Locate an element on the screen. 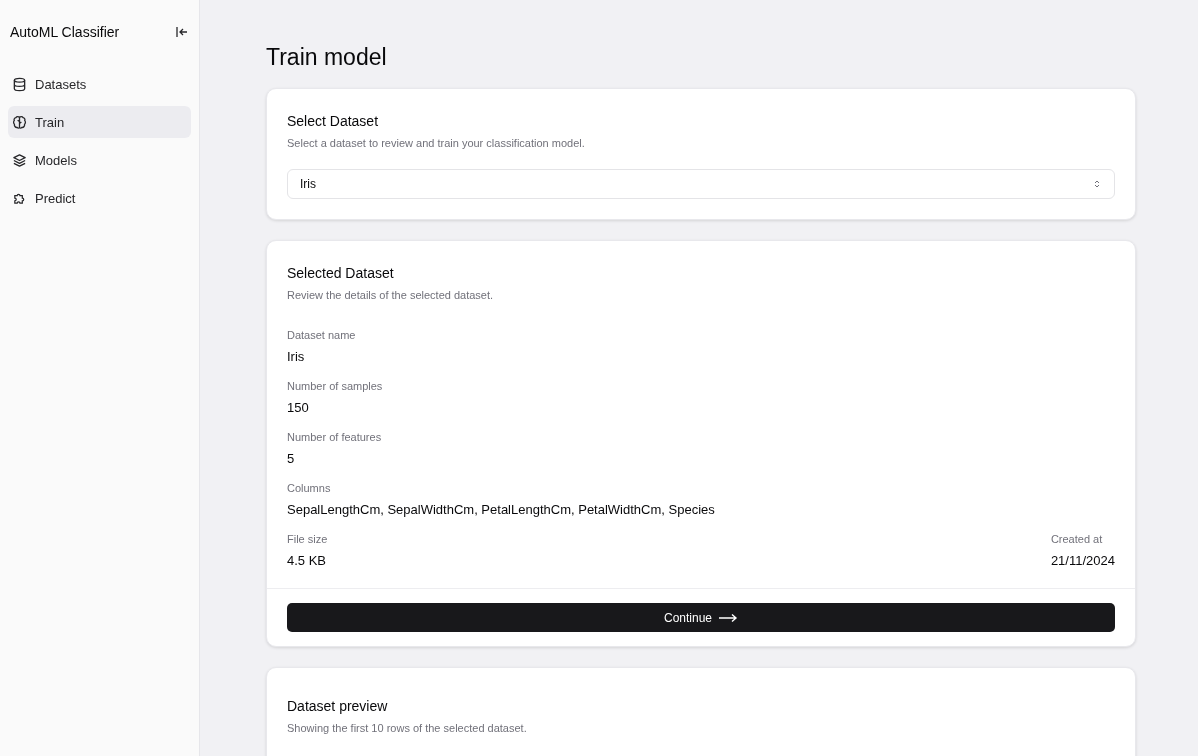 The height and width of the screenshot is (756, 1198). collapse-sidebar-icon is located at coordinates (182, 32).